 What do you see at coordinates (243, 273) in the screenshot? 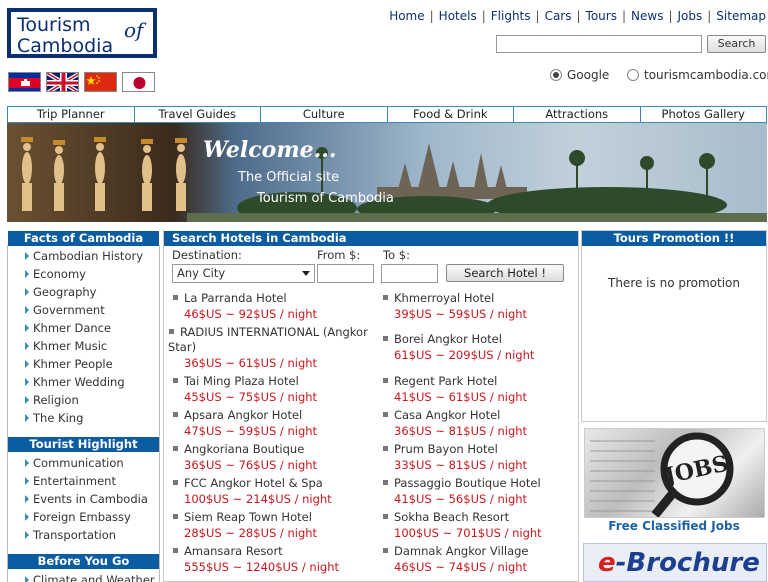
I see `destination-select: Any City` at bounding box center [243, 273].